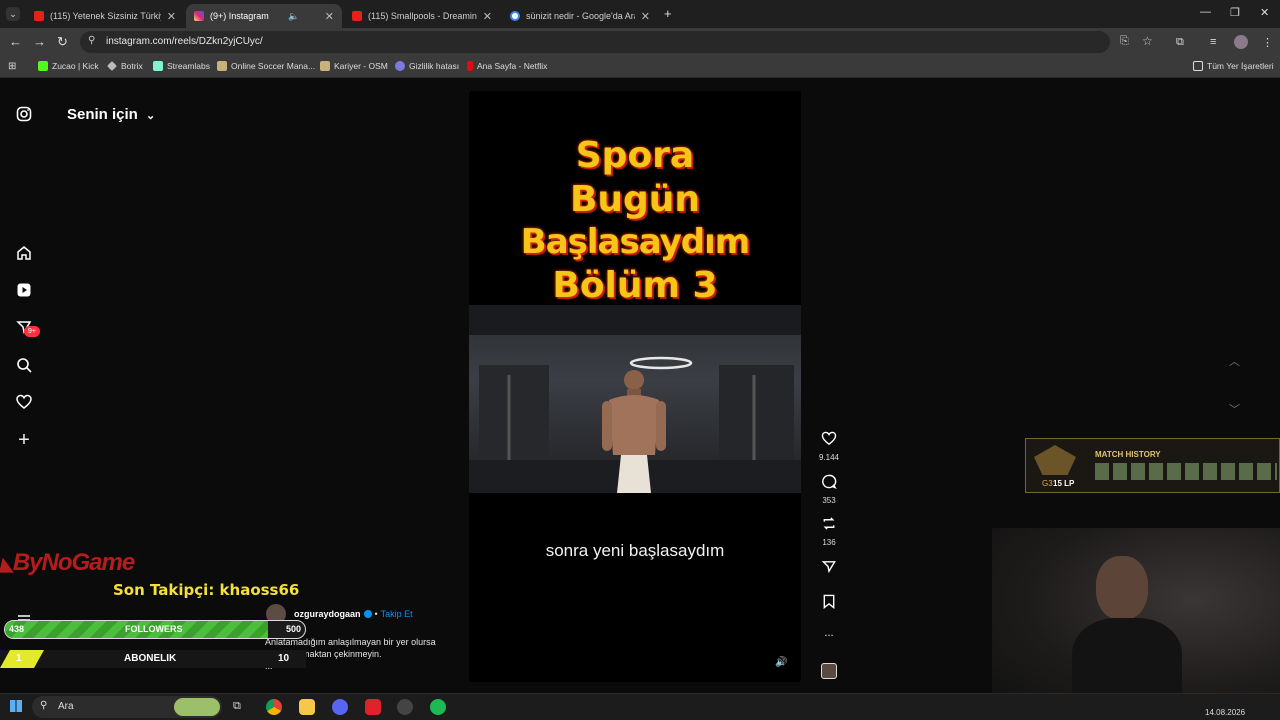 The image size is (1280, 720). Describe the element at coordinates (1241, 42) in the screenshot. I see `profile-avatar` at that location.